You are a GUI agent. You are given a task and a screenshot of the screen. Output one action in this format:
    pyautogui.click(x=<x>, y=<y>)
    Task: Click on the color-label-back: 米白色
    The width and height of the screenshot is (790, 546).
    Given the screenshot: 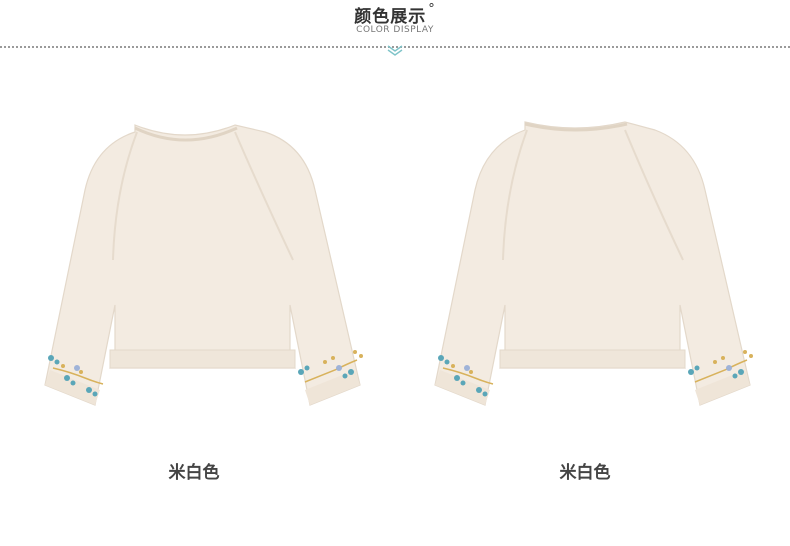 What is the action you would take?
    pyautogui.click(x=585, y=473)
    